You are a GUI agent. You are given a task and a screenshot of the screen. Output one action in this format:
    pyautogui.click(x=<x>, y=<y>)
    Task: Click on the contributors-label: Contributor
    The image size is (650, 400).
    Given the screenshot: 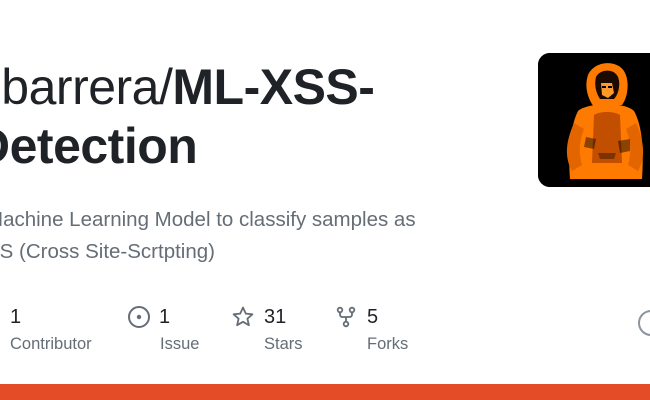 What is the action you would take?
    pyautogui.click(x=51, y=344)
    